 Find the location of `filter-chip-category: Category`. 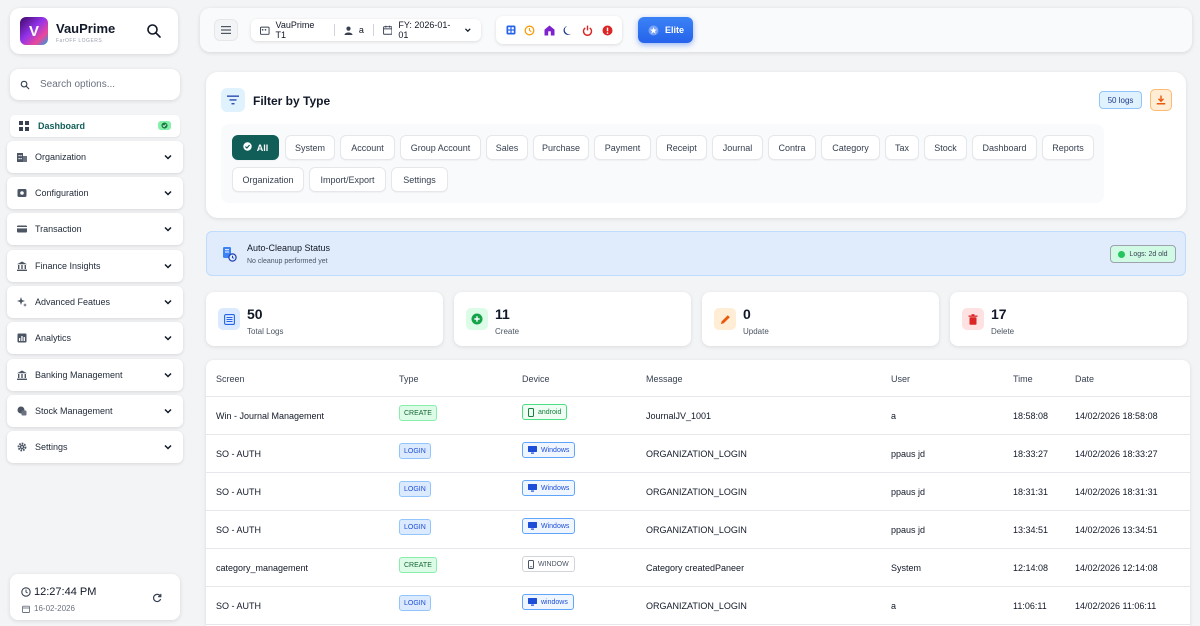

filter-chip-category: Category is located at coordinates (850, 147).